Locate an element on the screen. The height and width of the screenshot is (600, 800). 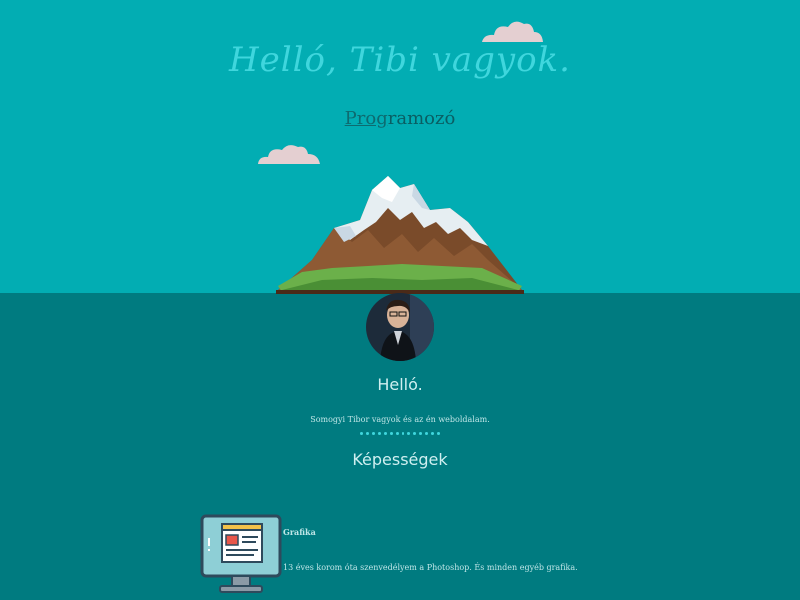
hero-title: Helló, Tibi vagyok. is located at coordinates (400, 60).